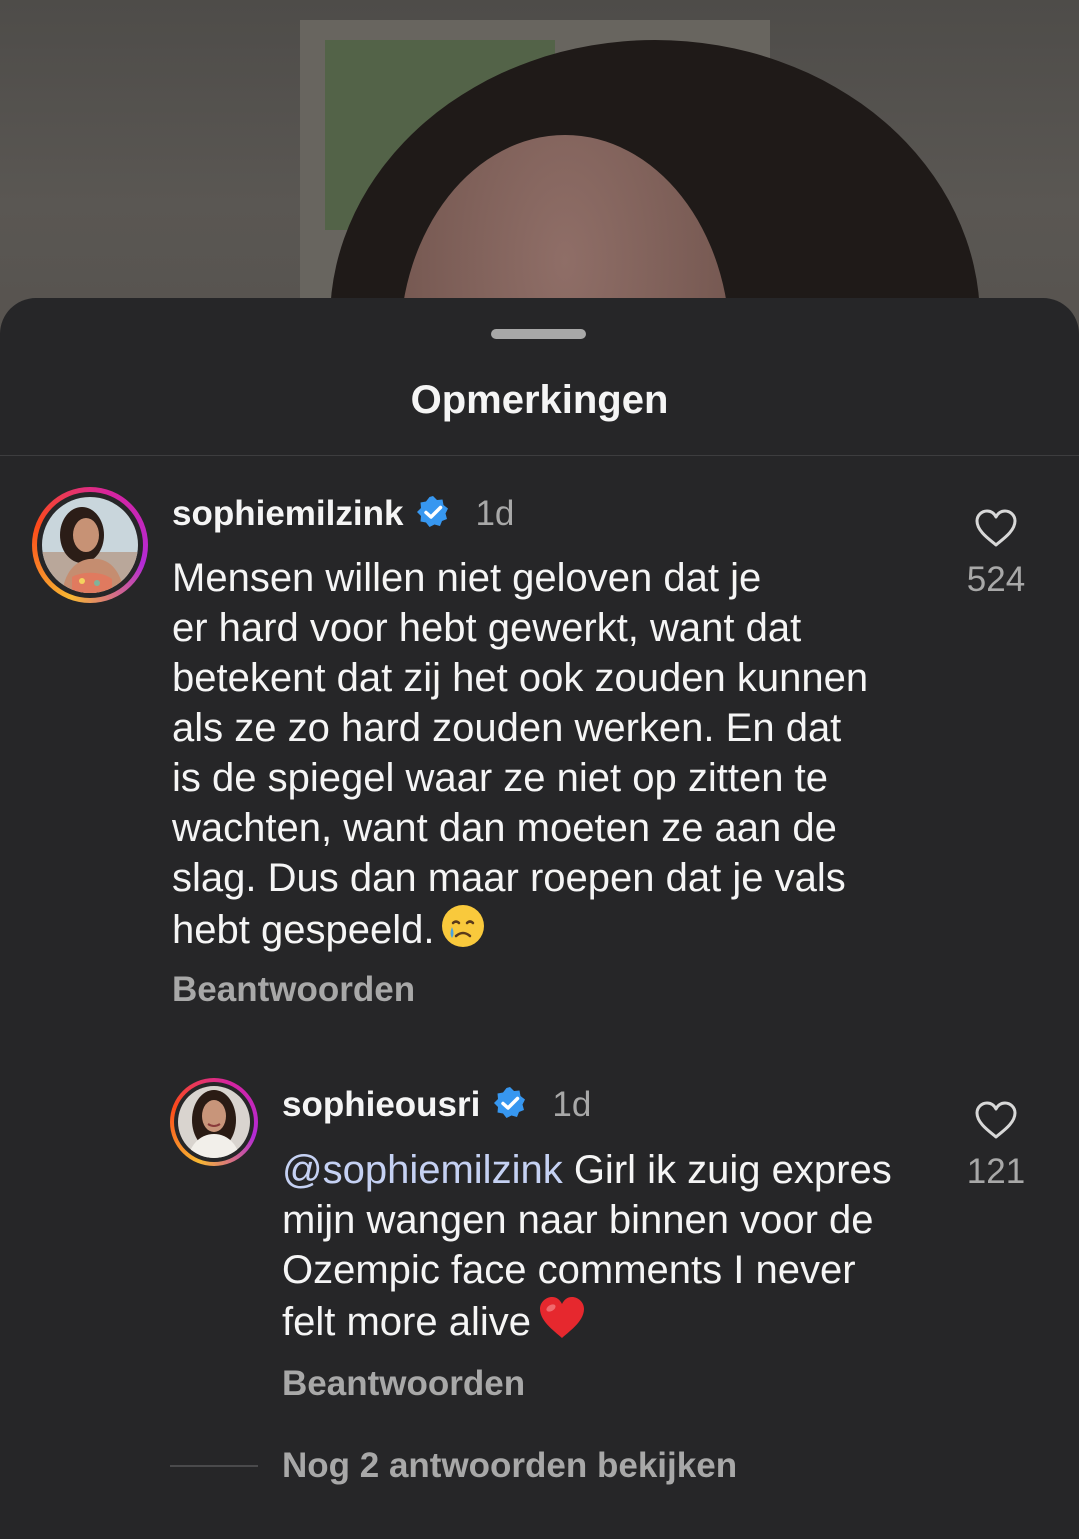  I want to click on crying-face-emoji-icon, so click(463, 932).